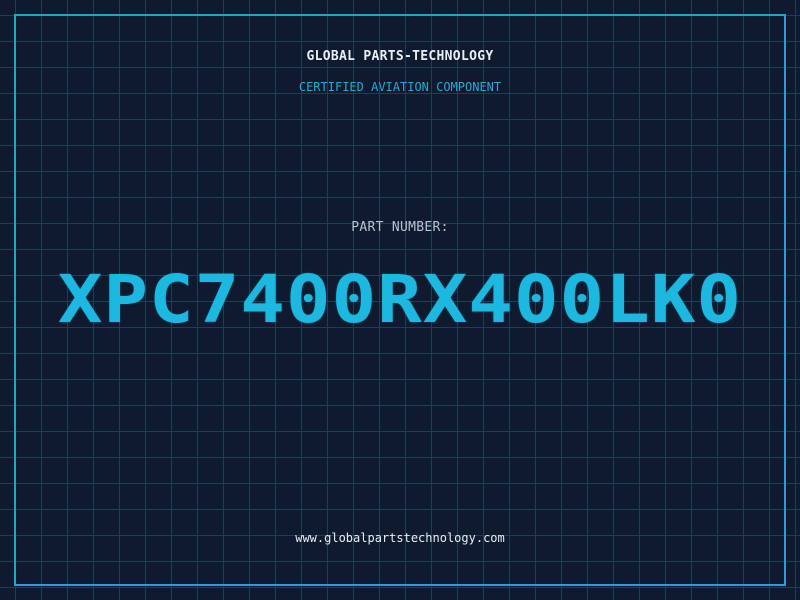  What do you see at coordinates (400, 299) in the screenshot?
I see `part-number-value: XPC7400RX400LK0` at bounding box center [400, 299].